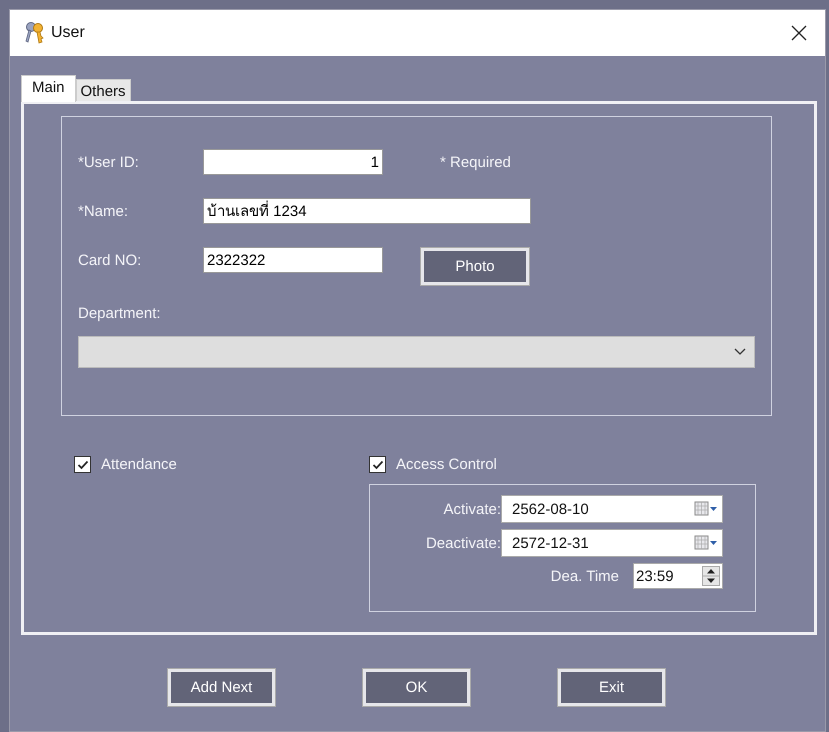  Describe the element at coordinates (799, 33) in the screenshot. I see `close-icon` at that location.